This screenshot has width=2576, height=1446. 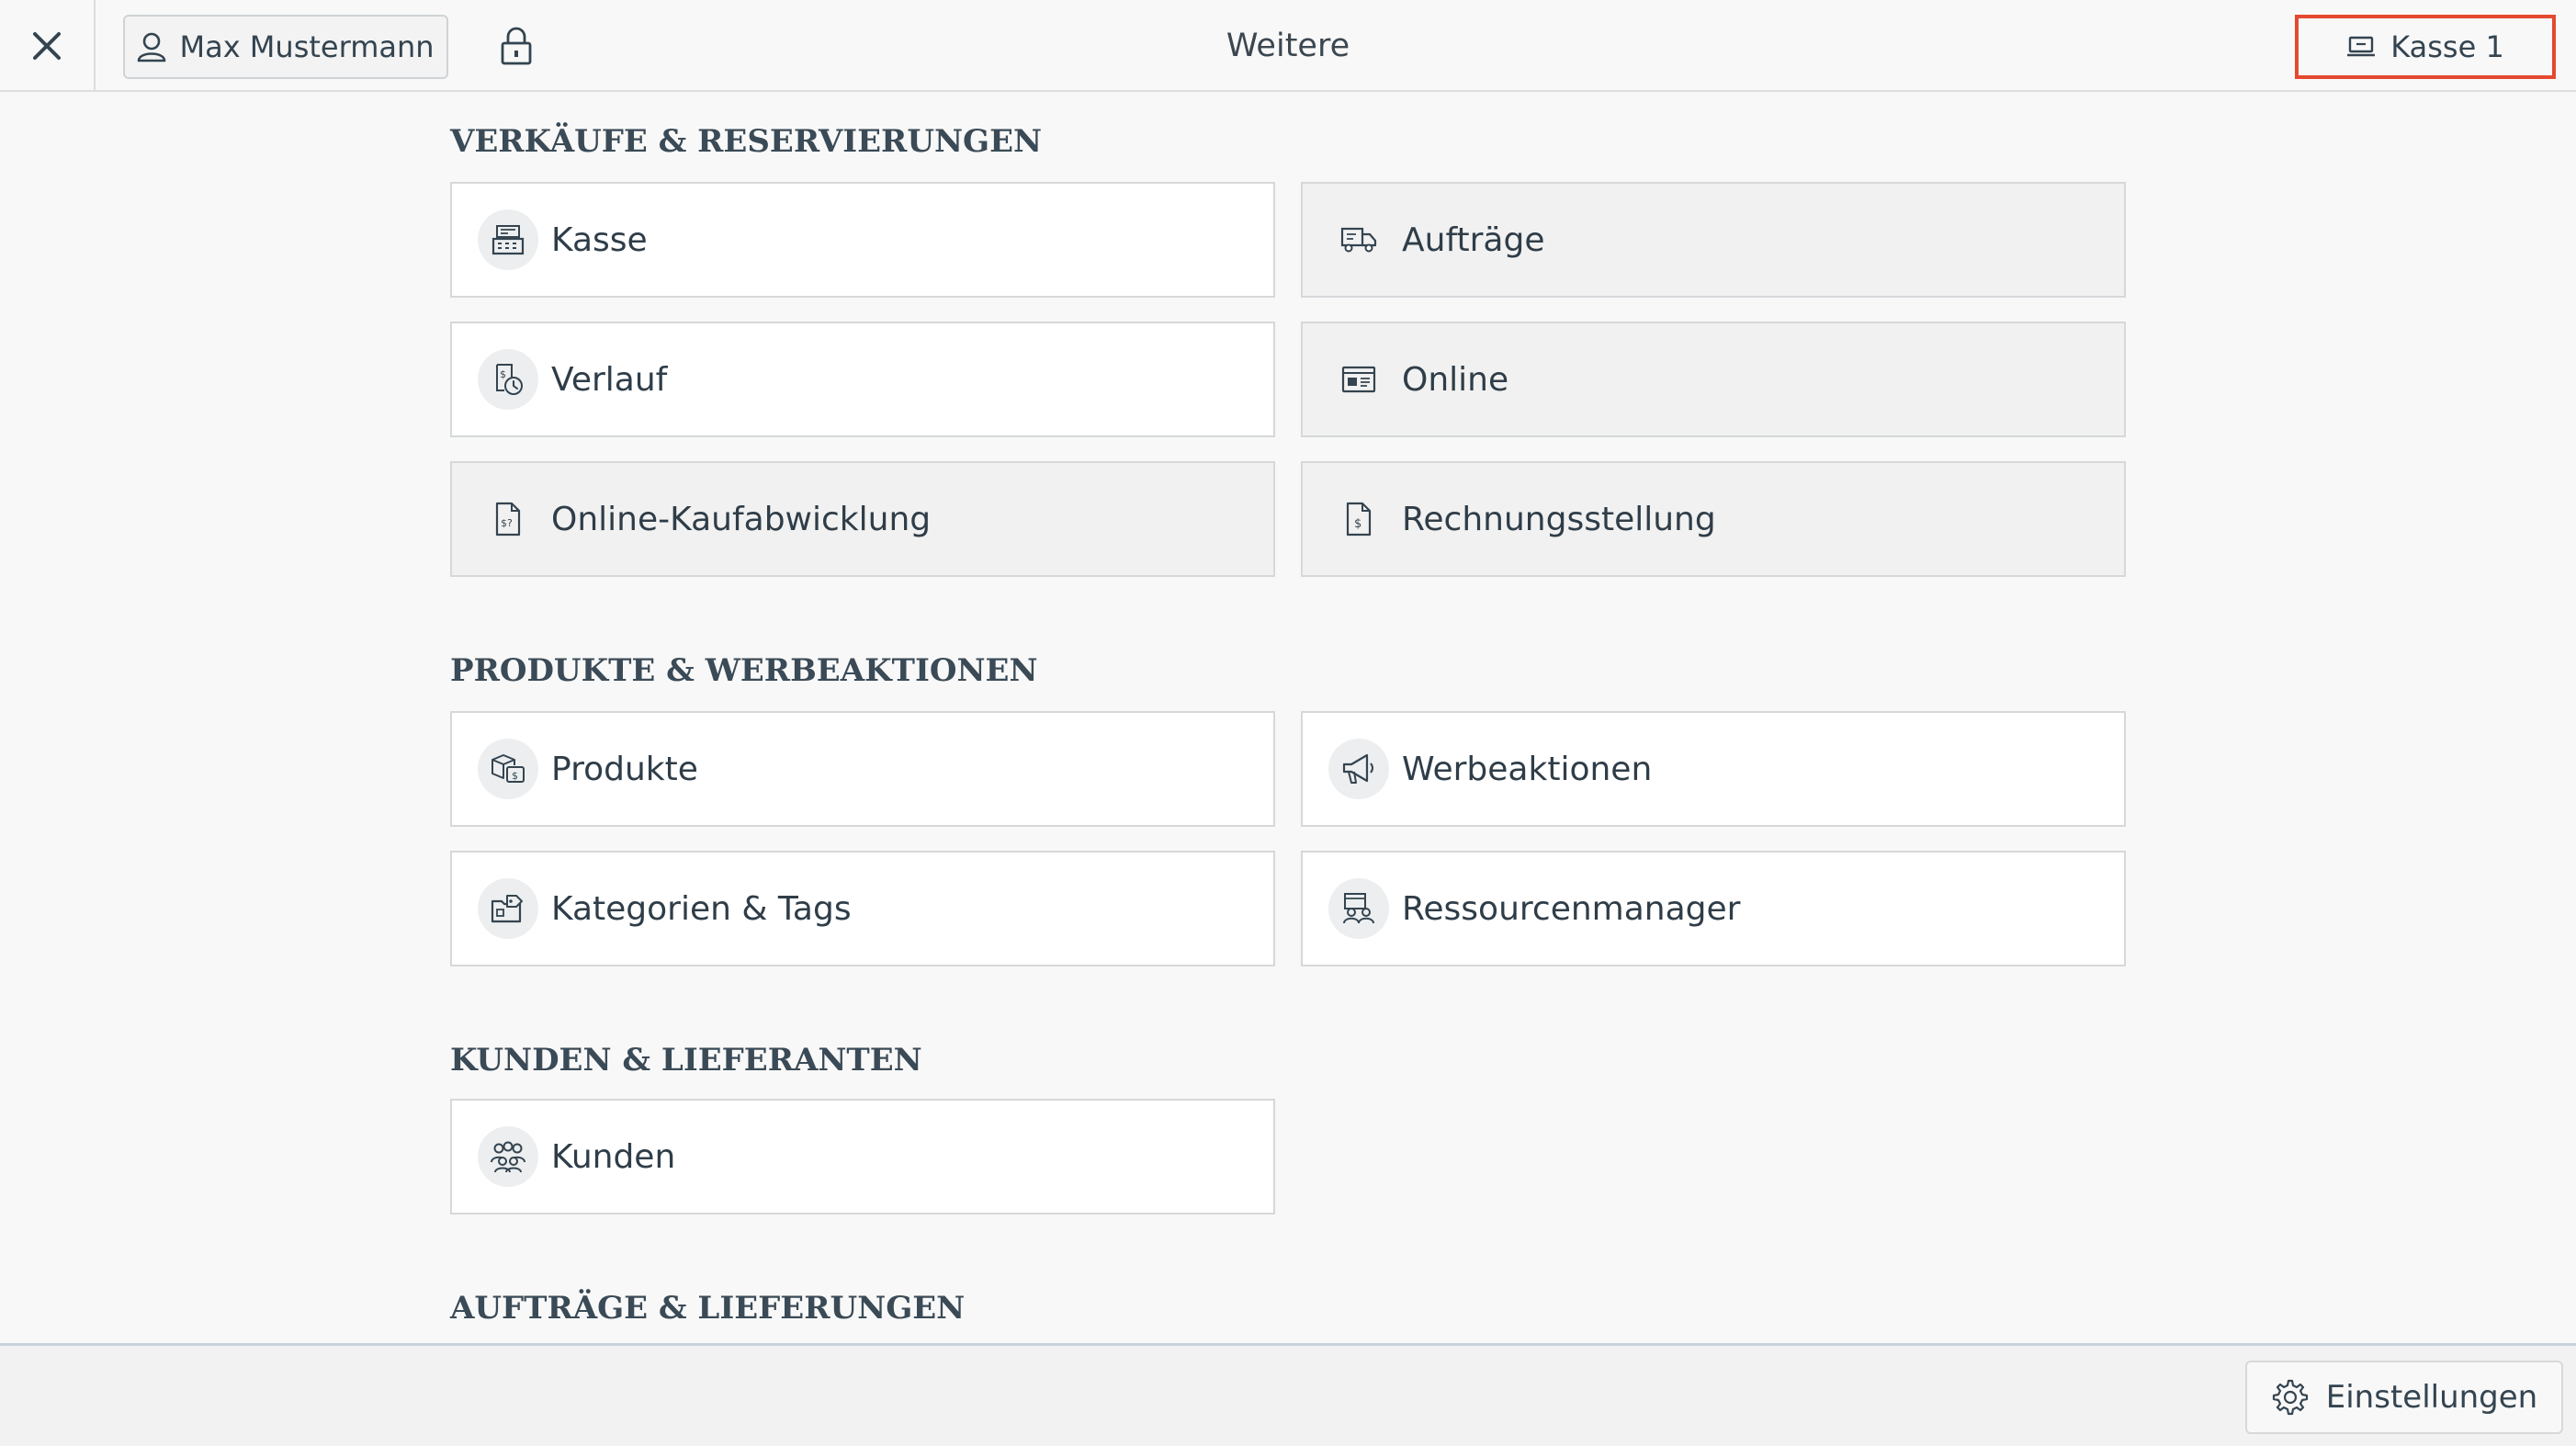 I want to click on tile-kunden: Kunden, so click(x=862, y=1156).